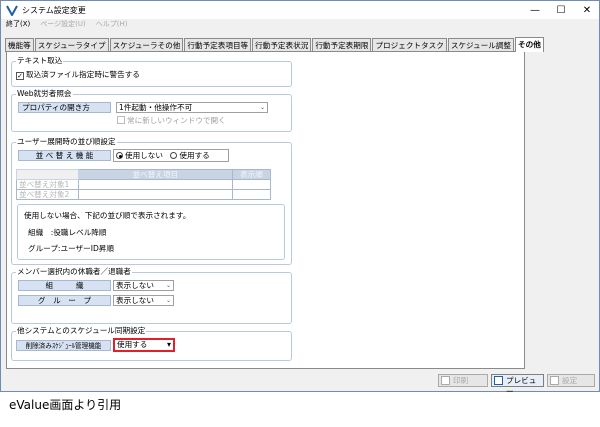  Describe the element at coordinates (498, 380) in the screenshot. I see `preview-icon` at that location.